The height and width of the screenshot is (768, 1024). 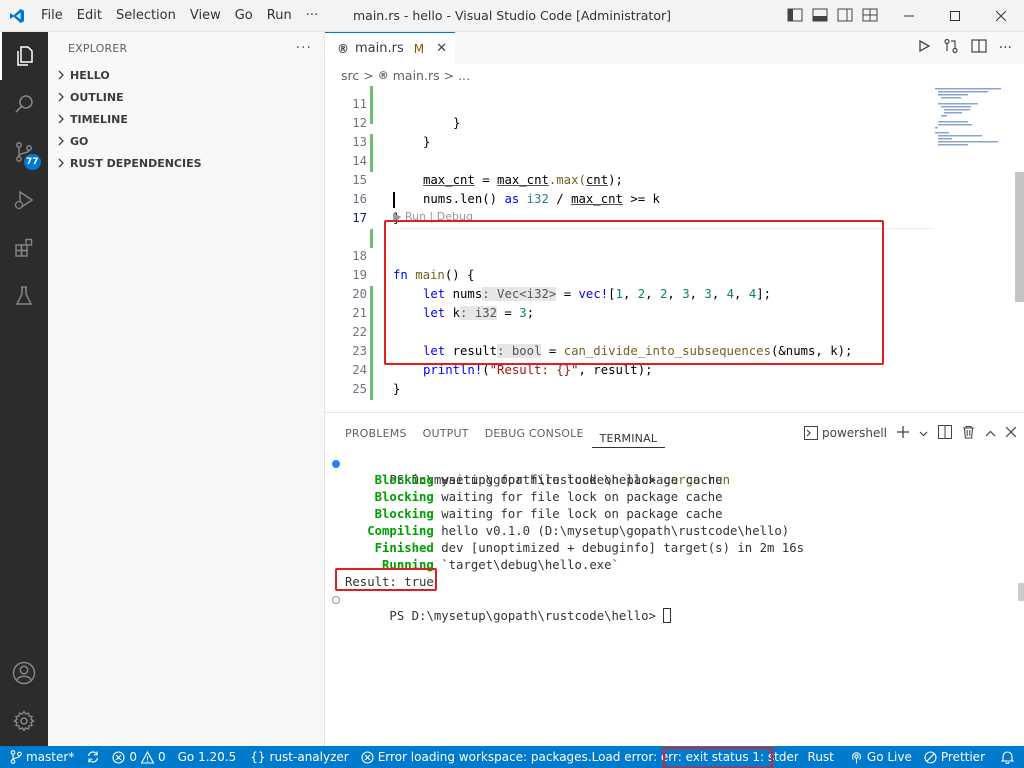 I want to click on minimize-button, so click(x=909, y=16).